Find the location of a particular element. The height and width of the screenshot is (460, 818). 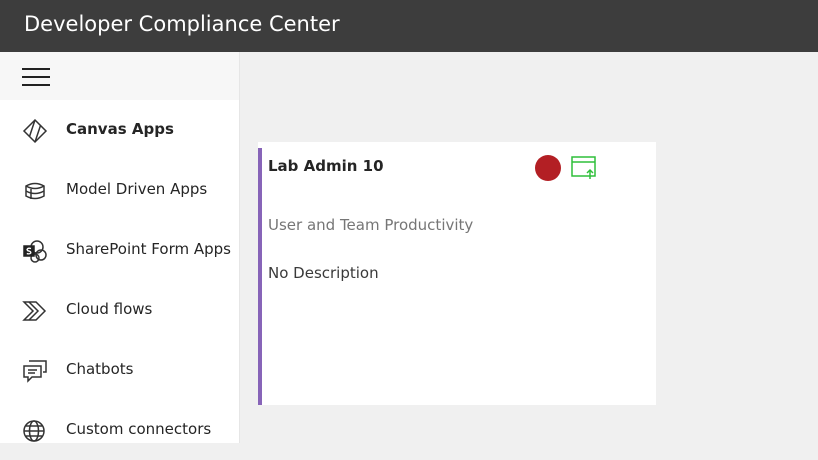

sidebar-item-label: Chatbots is located at coordinates (100, 369).